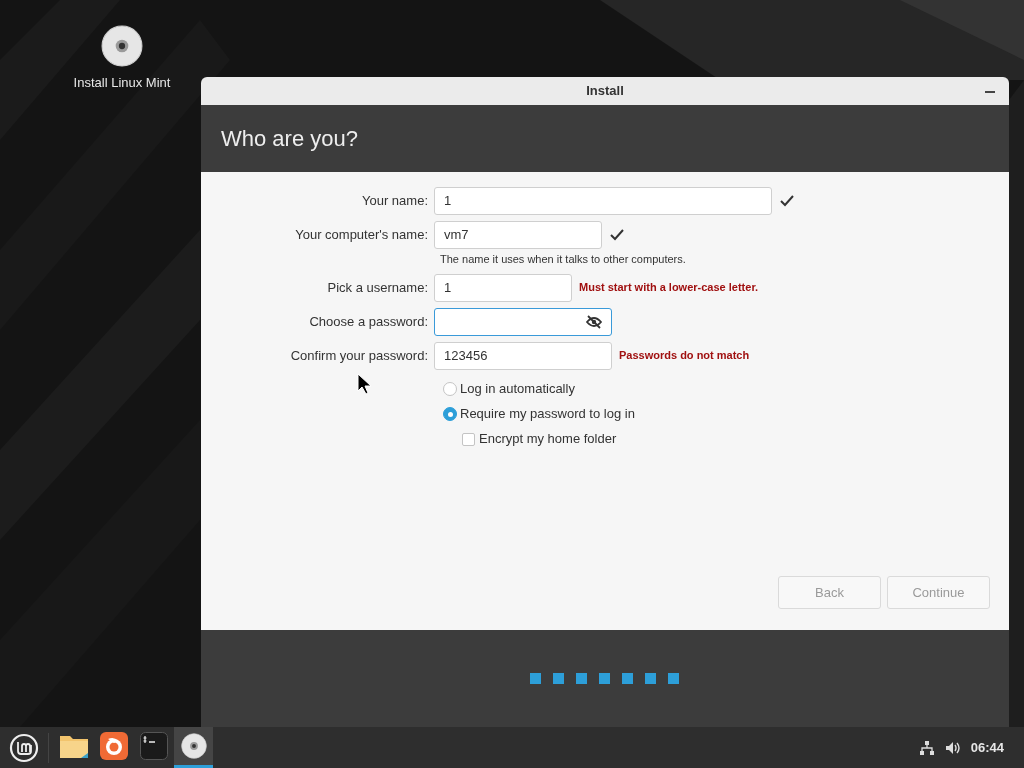  Describe the element at coordinates (594, 321) in the screenshot. I see `eye-off-icon` at that location.